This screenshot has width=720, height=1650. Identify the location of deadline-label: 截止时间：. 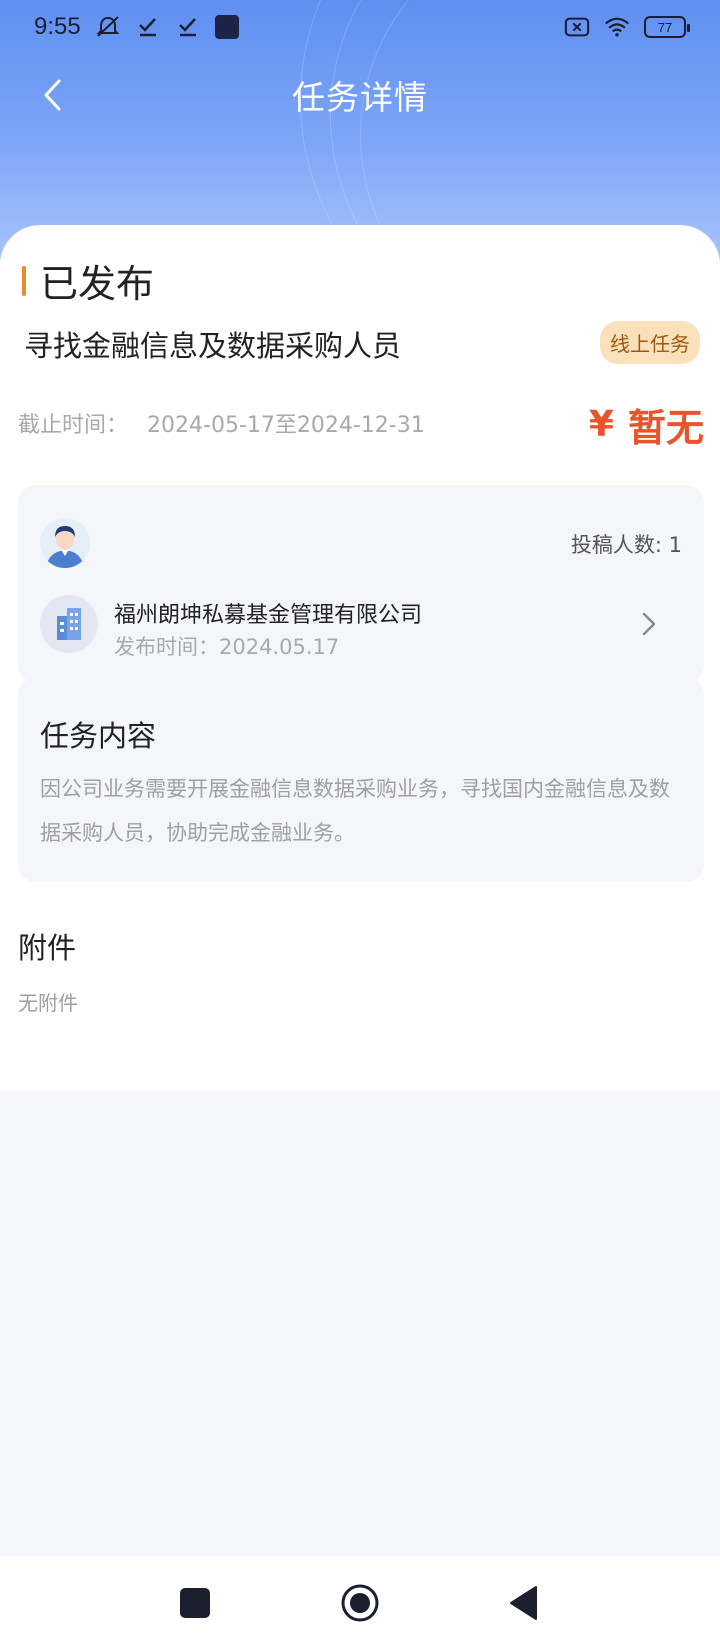
(73, 425).